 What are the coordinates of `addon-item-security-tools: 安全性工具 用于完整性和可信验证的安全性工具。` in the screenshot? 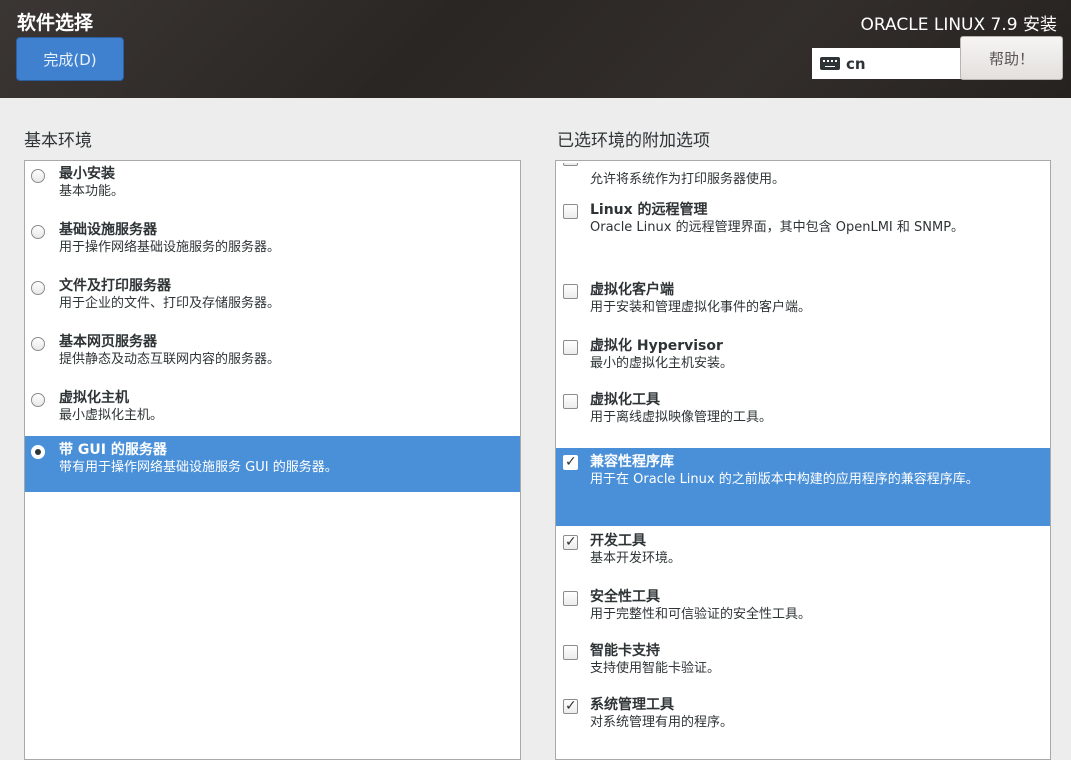 It's located at (803, 606).